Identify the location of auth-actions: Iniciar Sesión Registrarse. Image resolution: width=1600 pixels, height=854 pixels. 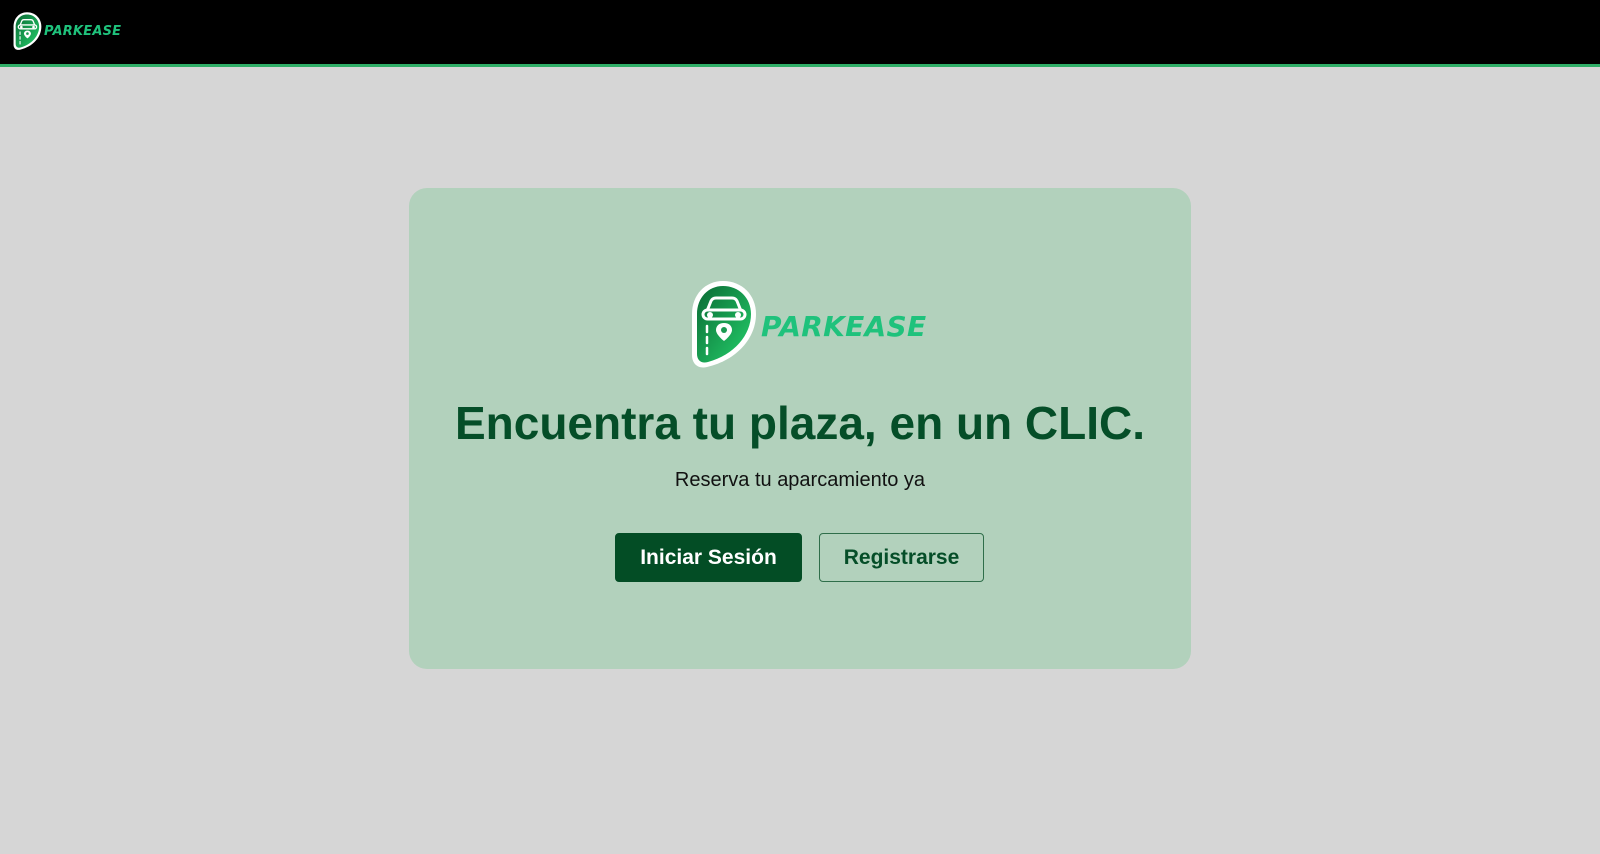
(799, 557).